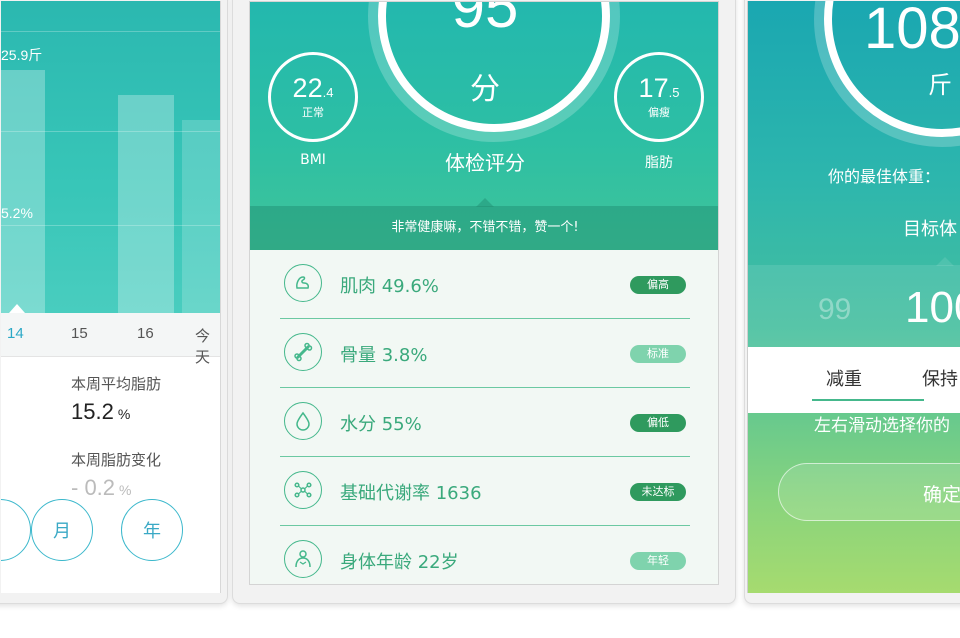  I want to click on fat-status: 偏瘦, so click(659, 112).